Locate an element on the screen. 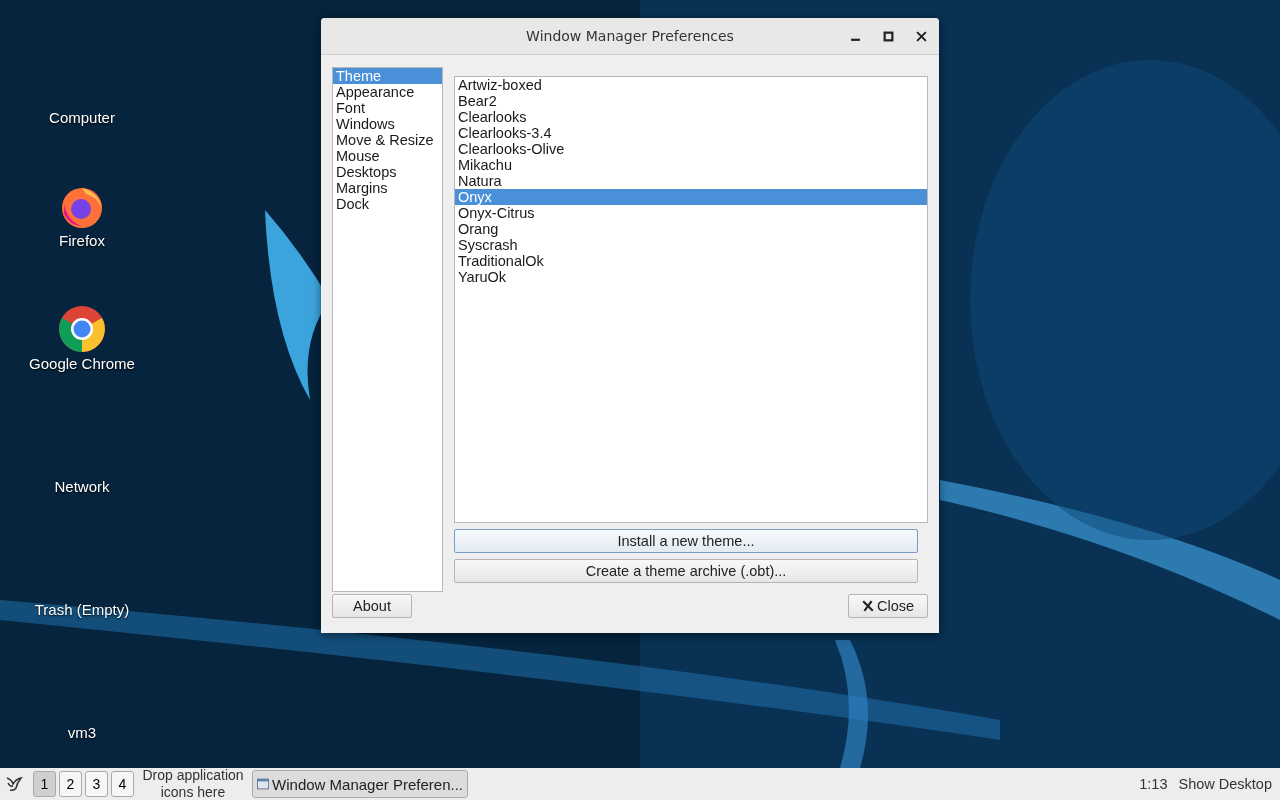 Image resolution: width=1280 pixels, height=800 pixels. list-option: Mikachu is located at coordinates (691, 165).